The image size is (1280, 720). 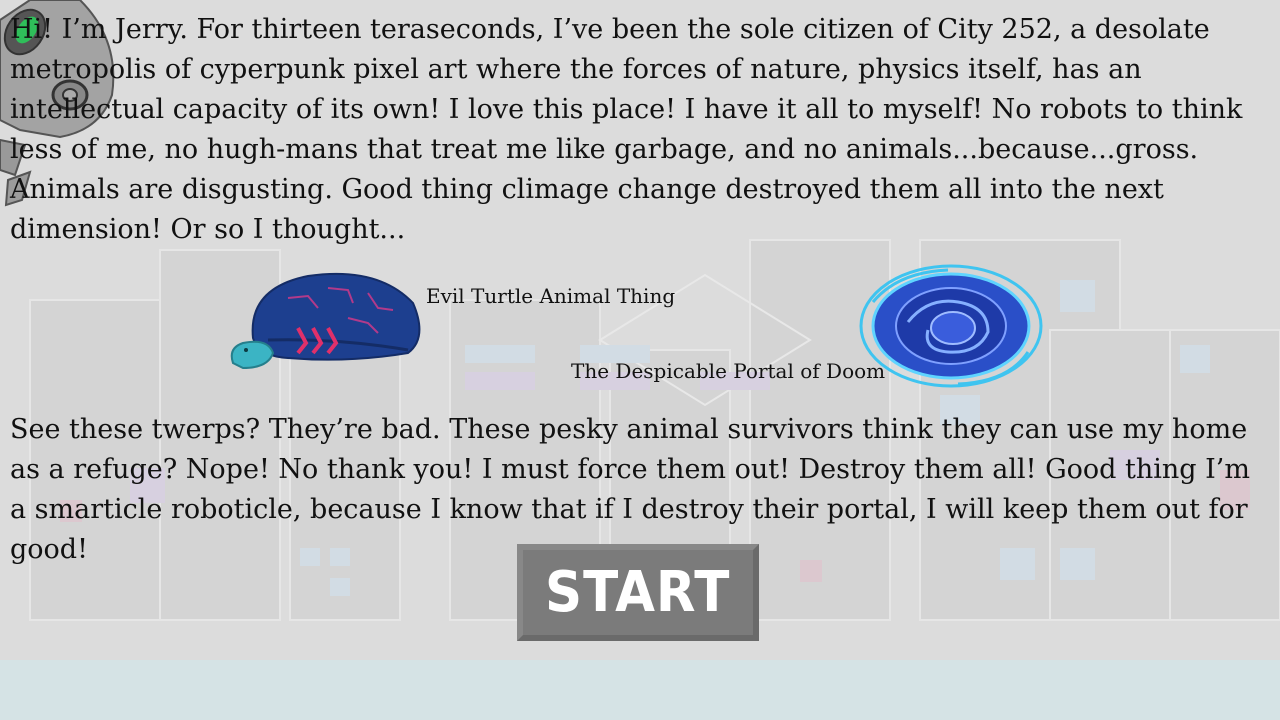 I want to click on start-button: START, so click(x=638, y=592).